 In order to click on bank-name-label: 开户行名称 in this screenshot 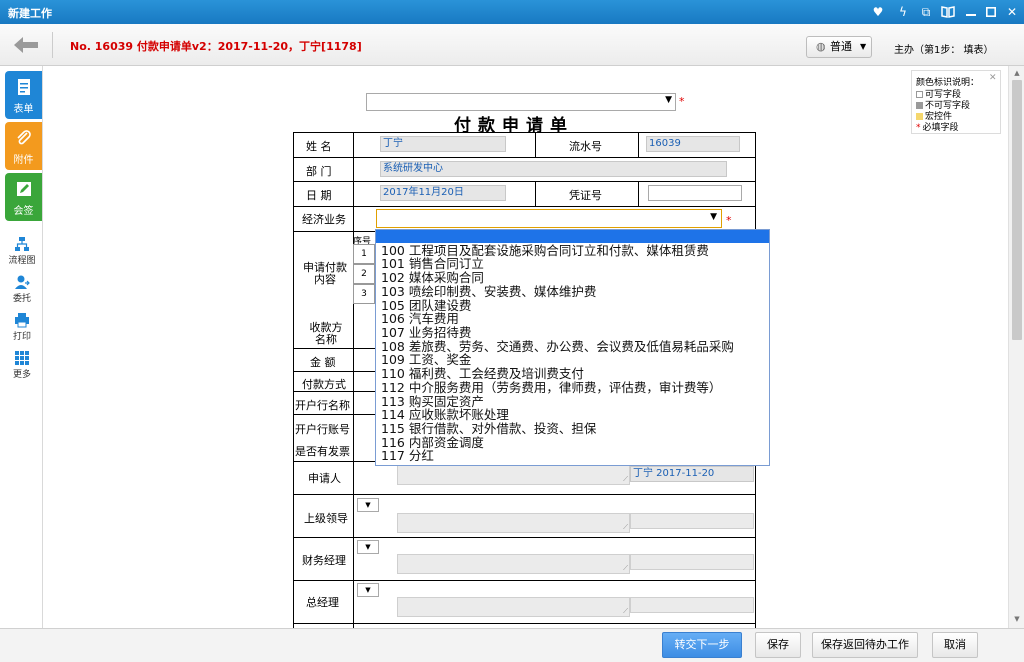, I will do `click(322, 405)`.